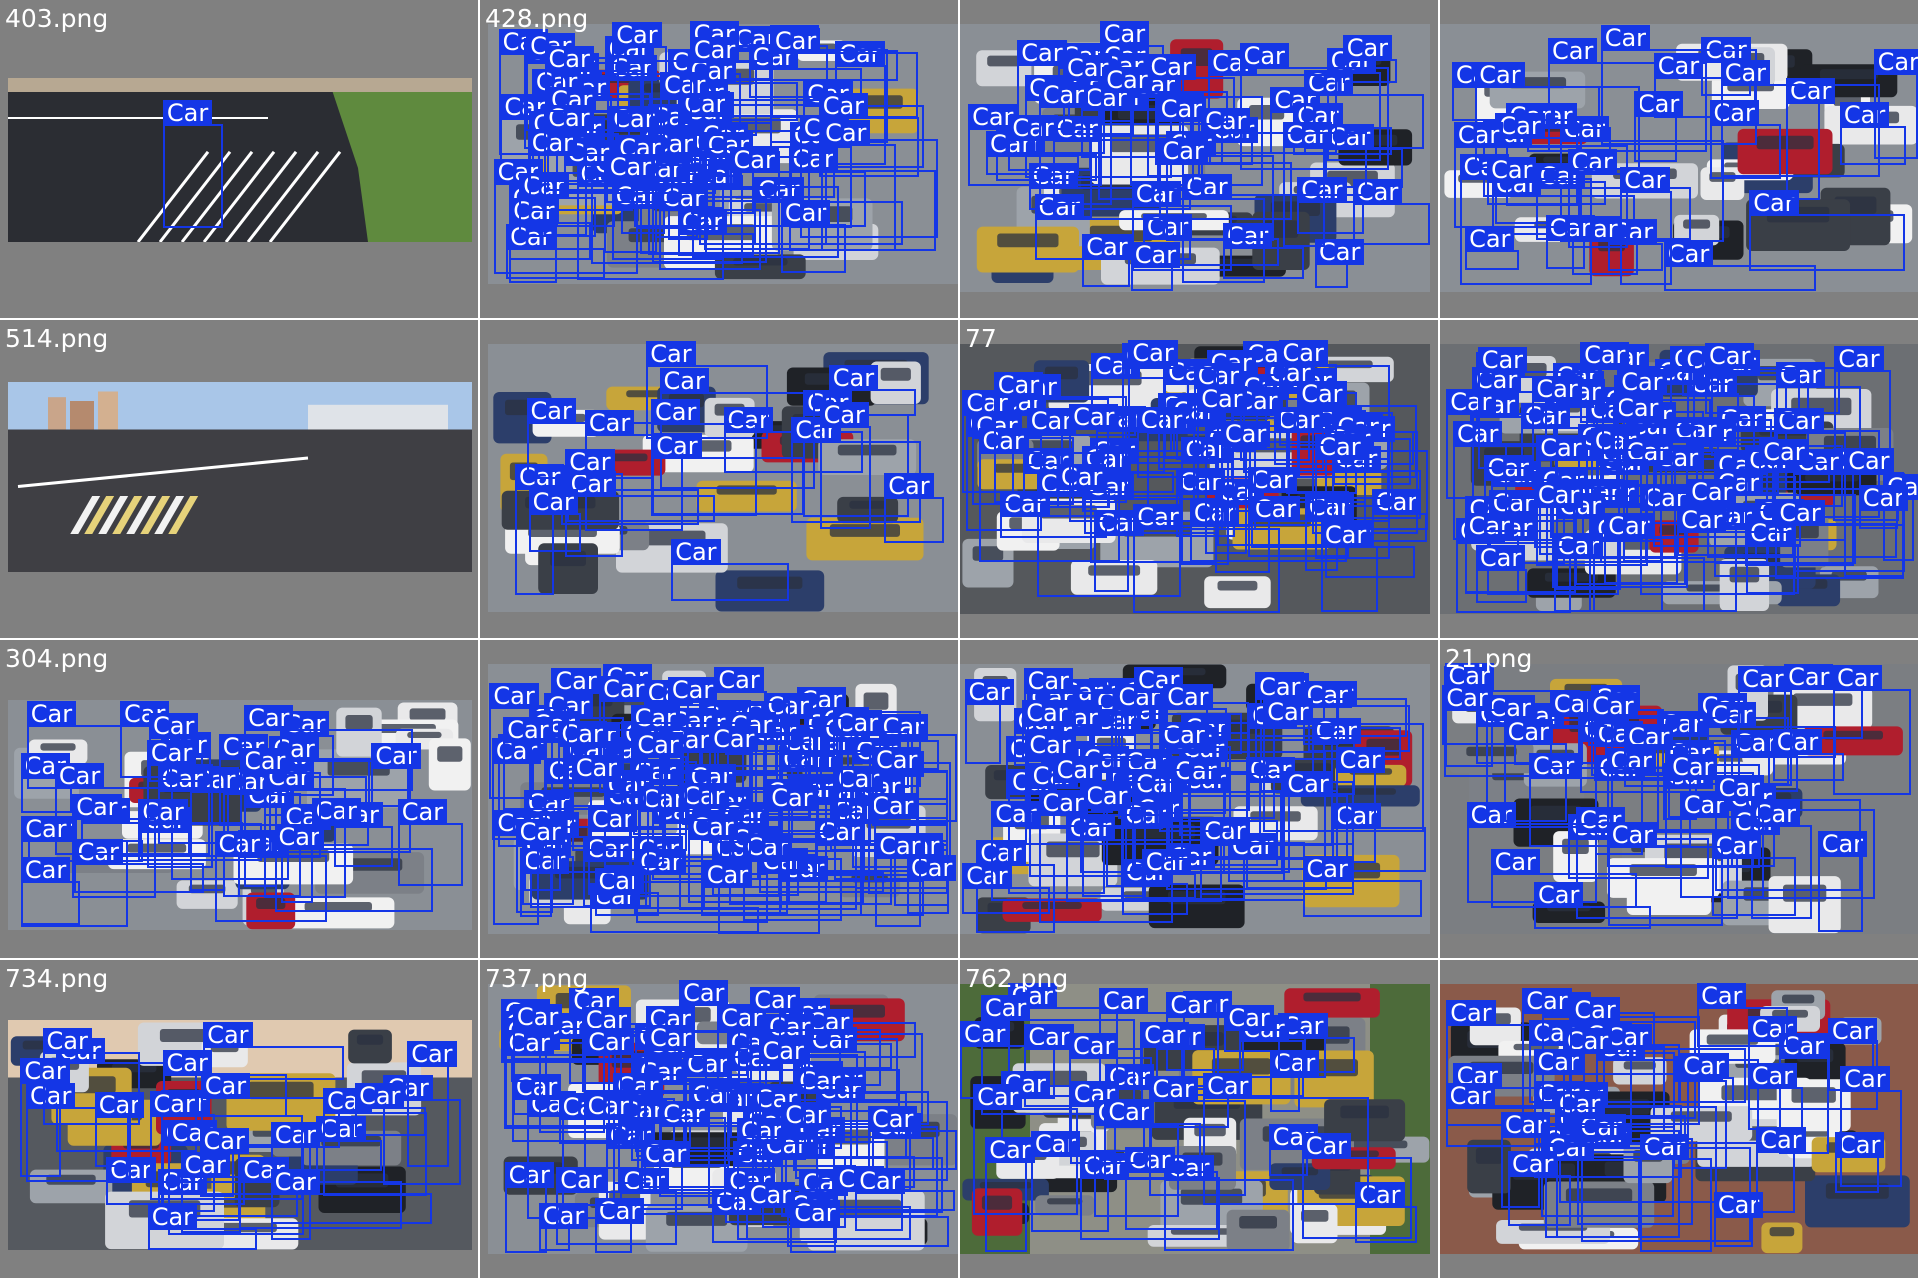 Image resolution: width=1920 pixels, height=1280 pixels. I want to click on prediction-tile: Car 403.png, so click(240, 160).